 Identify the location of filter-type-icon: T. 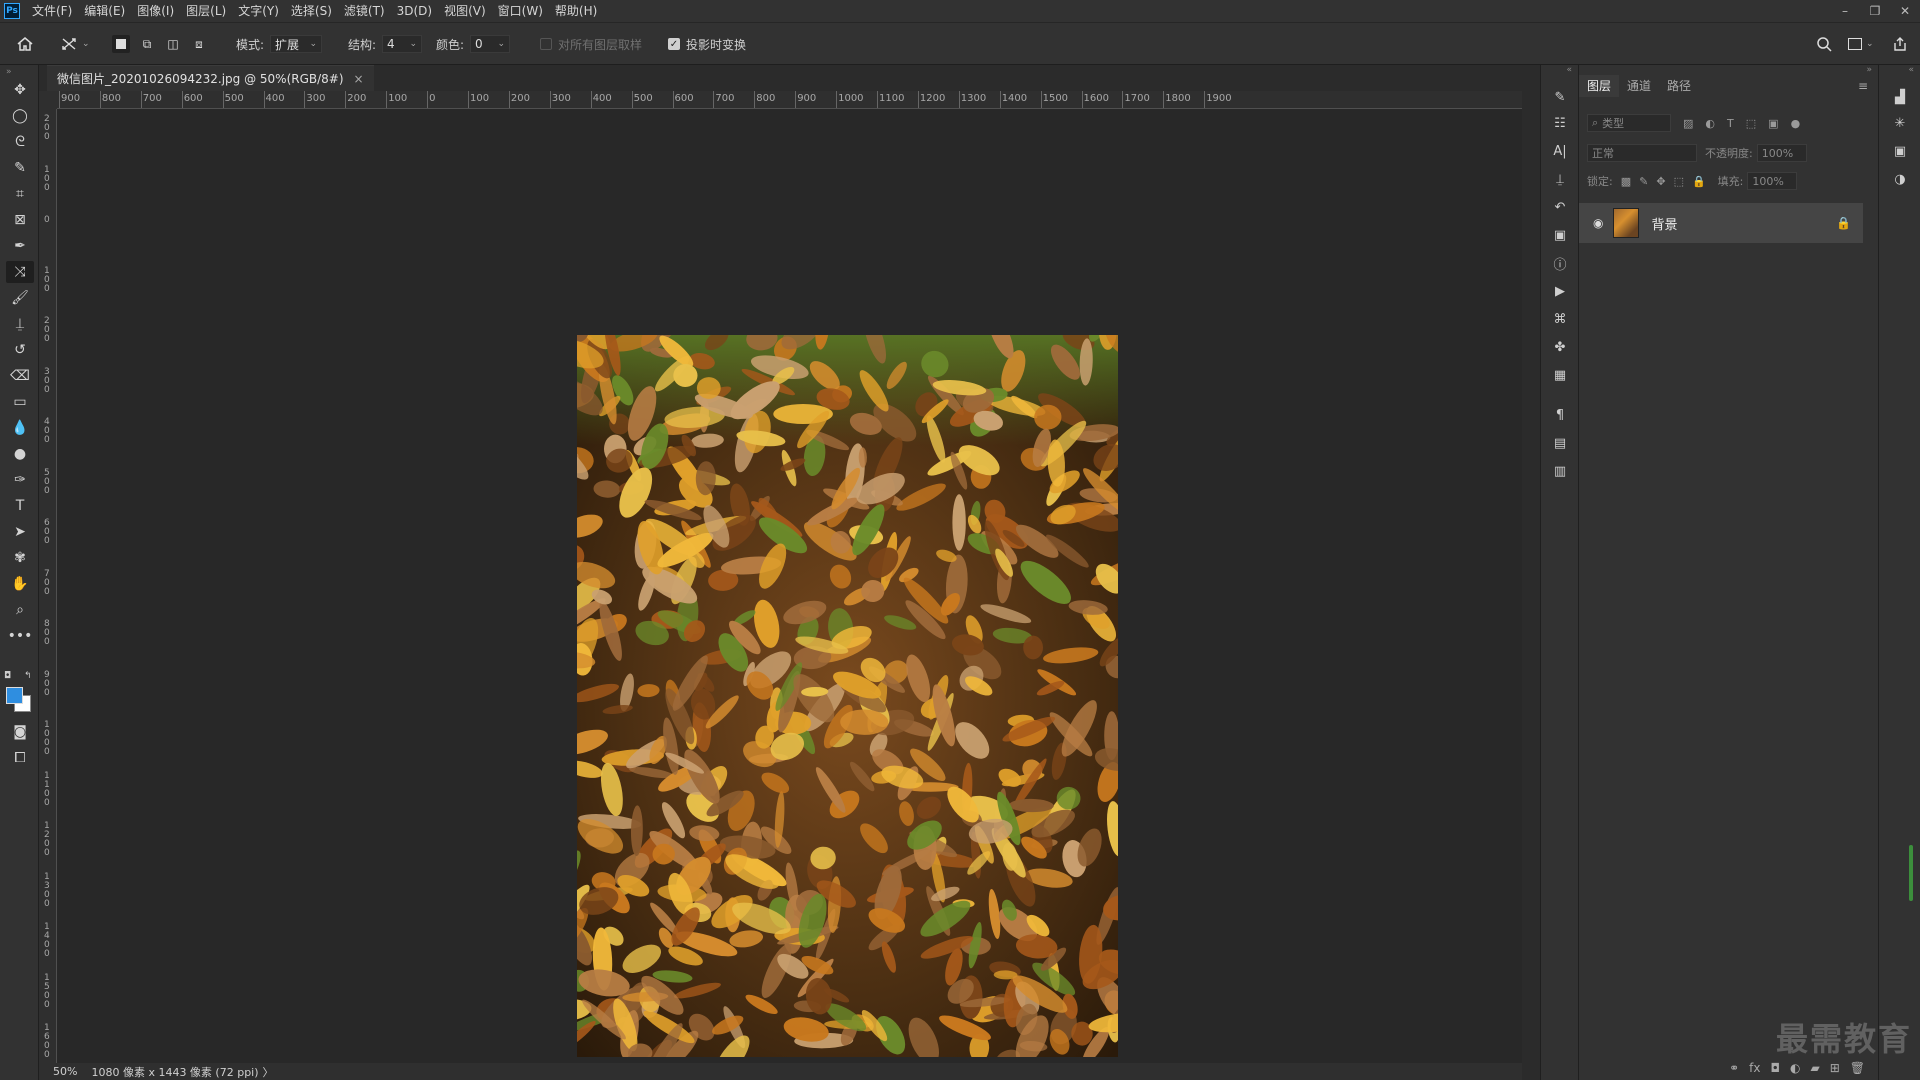
(1730, 123).